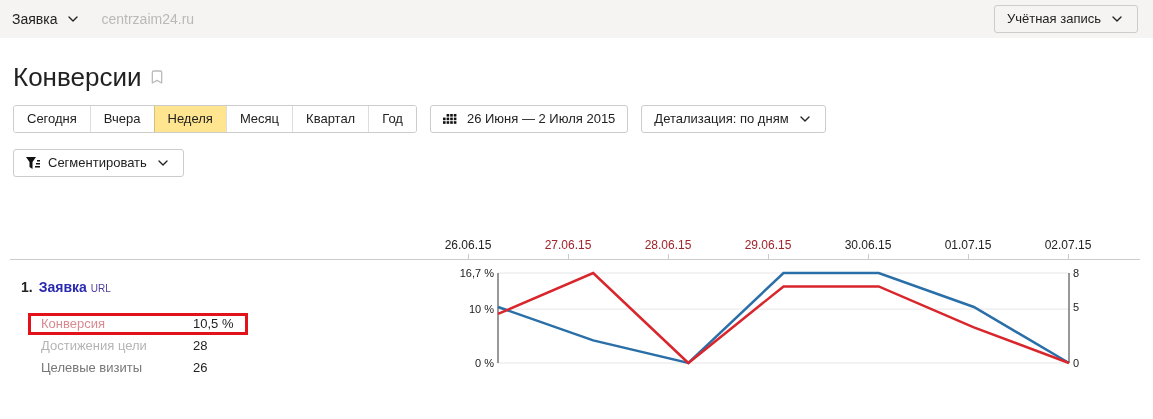 This screenshot has height=419, width=1153. I want to click on date-label: 27.06.15, so click(568, 245).